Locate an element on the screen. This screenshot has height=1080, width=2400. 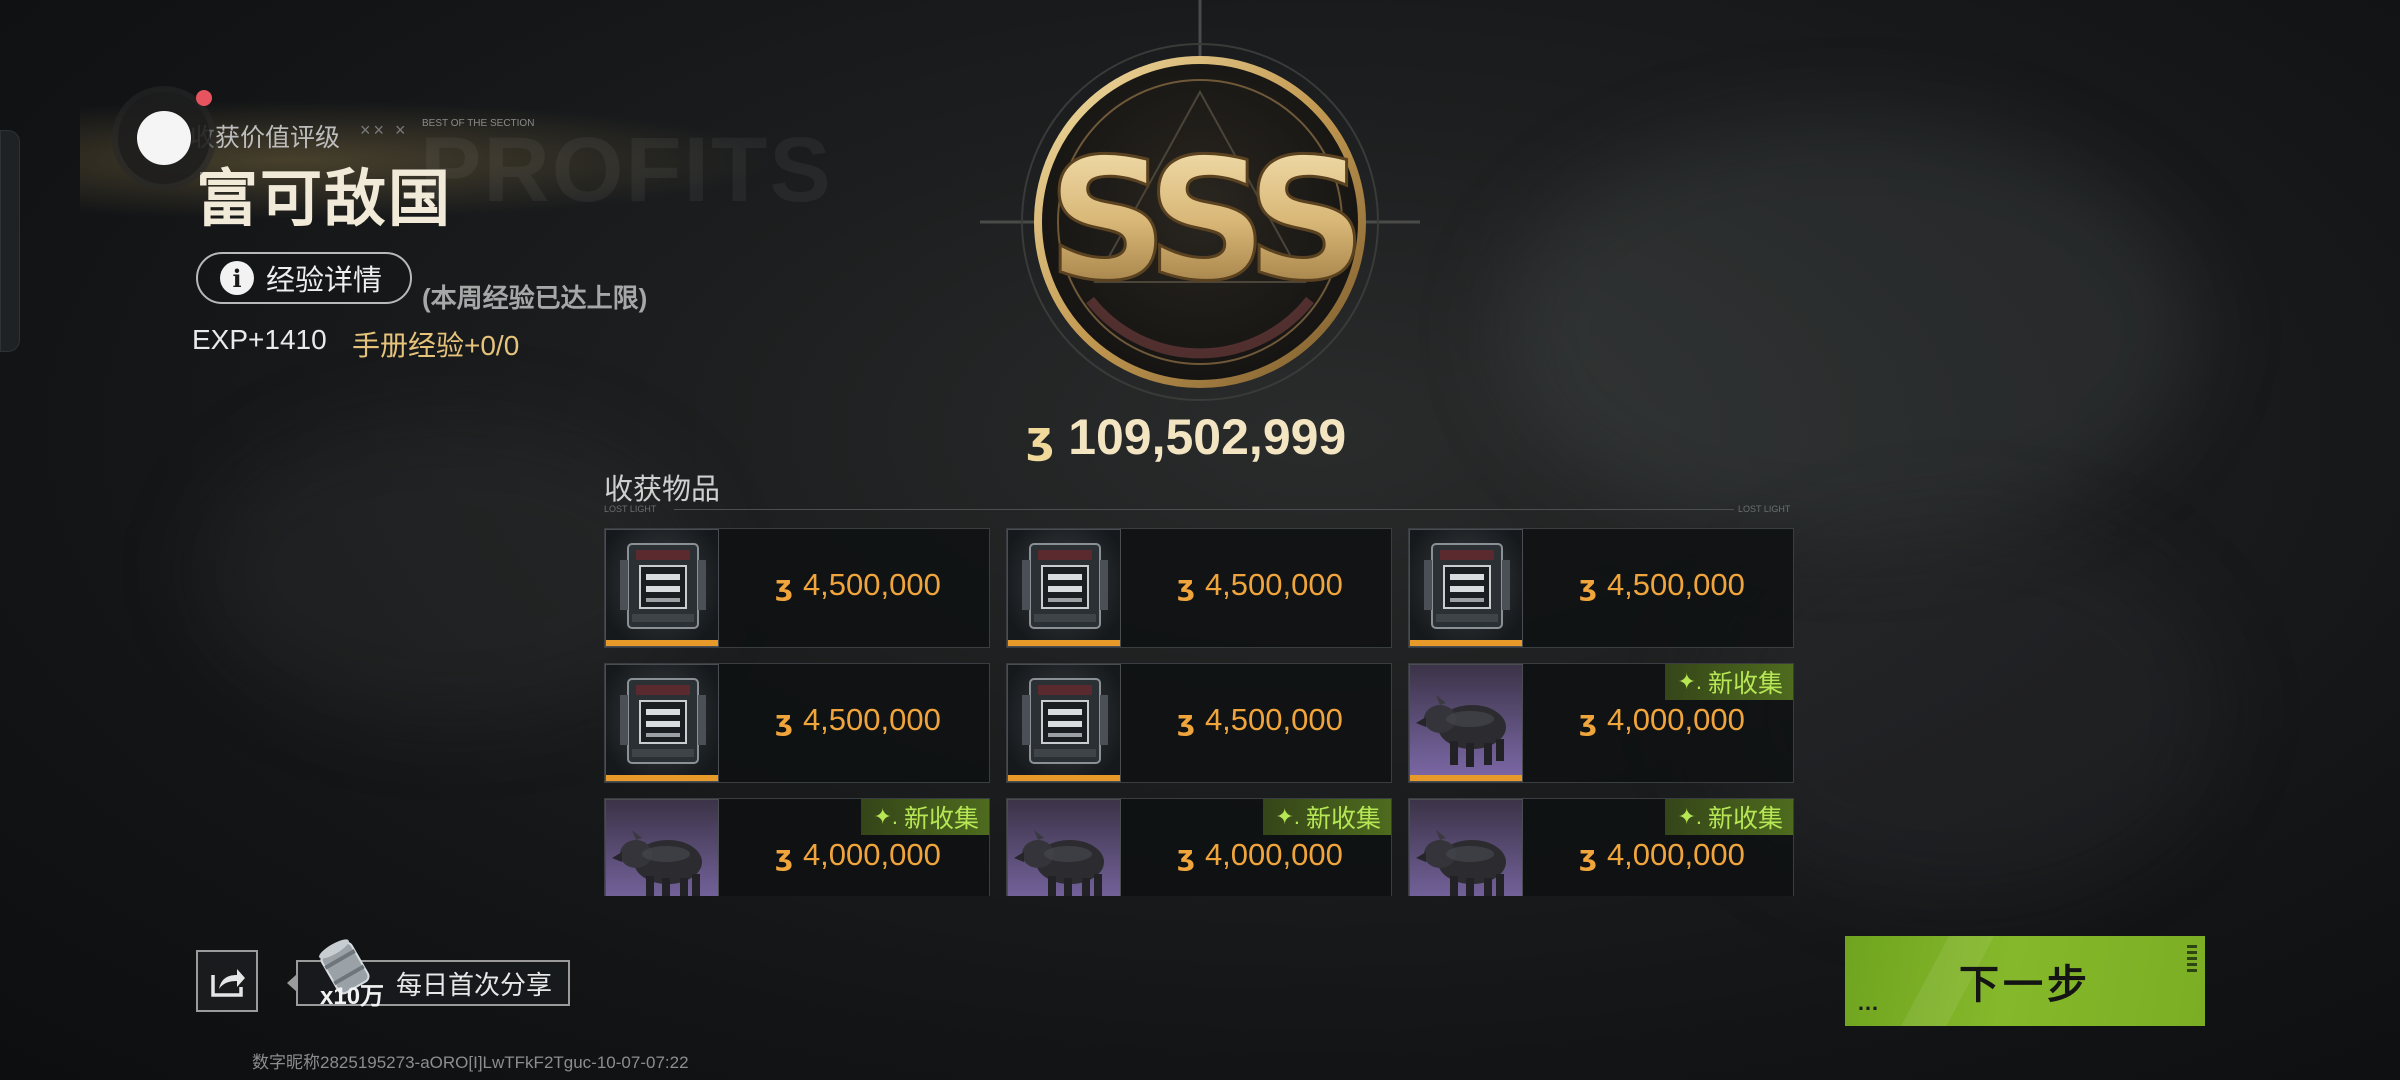
info-icon: i is located at coordinates (237, 278).